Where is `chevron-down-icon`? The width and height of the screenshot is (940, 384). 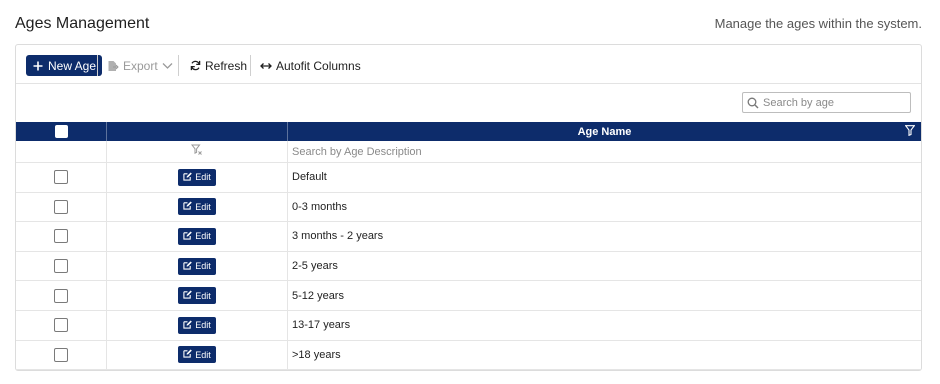 chevron-down-icon is located at coordinates (168, 66).